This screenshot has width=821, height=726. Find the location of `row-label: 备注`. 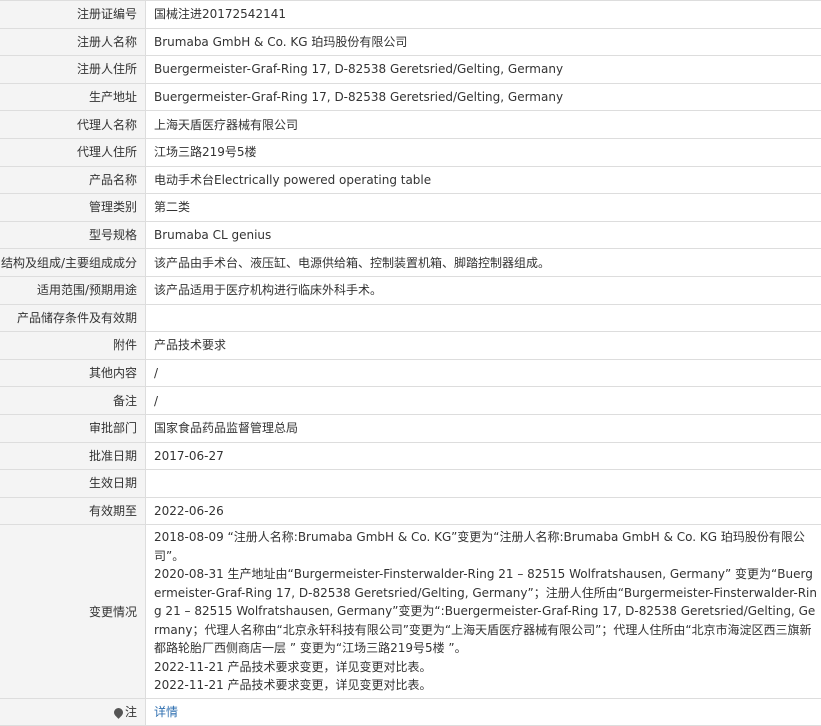

row-label: 备注 is located at coordinates (73, 401).